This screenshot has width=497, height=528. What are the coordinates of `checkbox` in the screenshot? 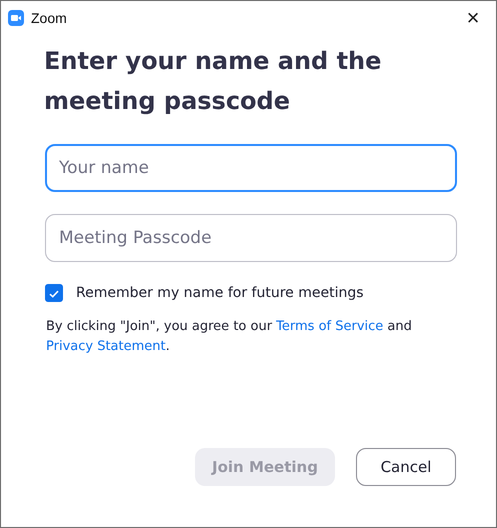 It's located at (54, 293).